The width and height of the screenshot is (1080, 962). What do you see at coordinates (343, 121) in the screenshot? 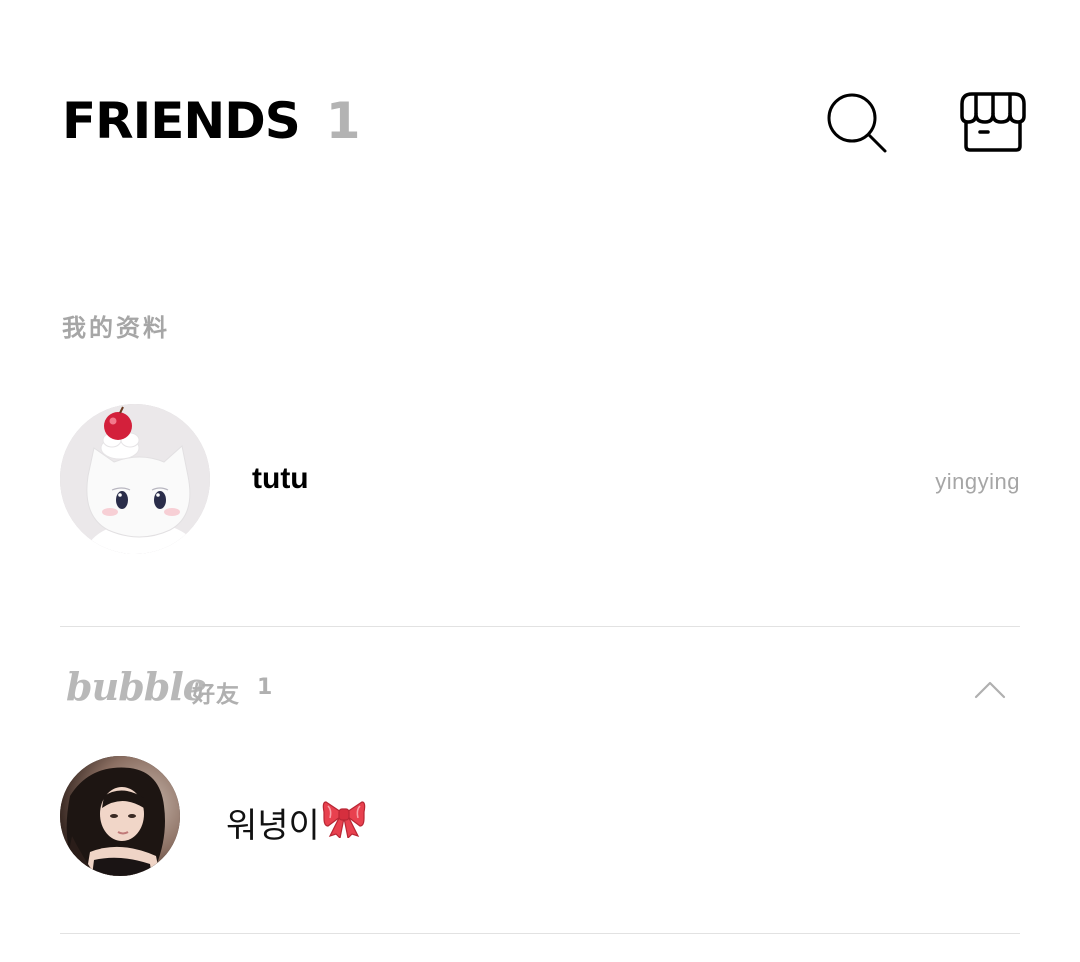
I see `friend-count: 1` at bounding box center [343, 121].